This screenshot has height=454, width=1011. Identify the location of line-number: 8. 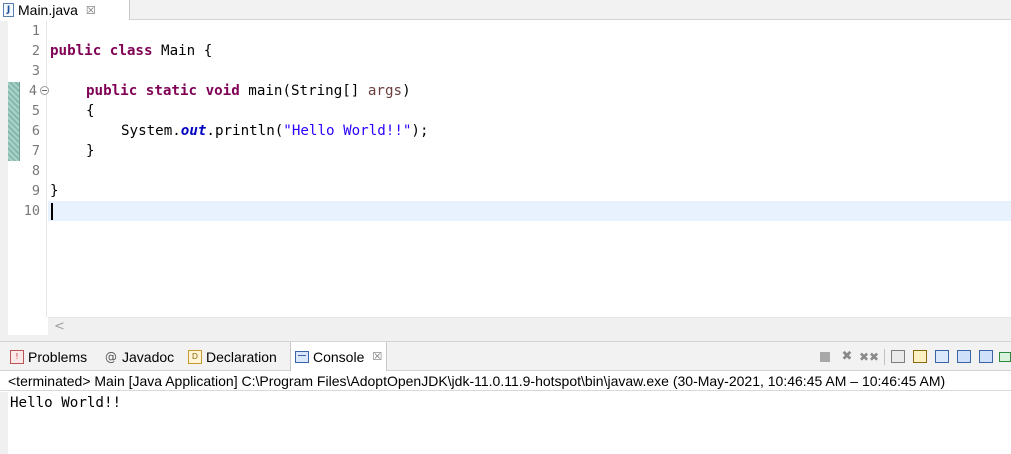
(35, 171).